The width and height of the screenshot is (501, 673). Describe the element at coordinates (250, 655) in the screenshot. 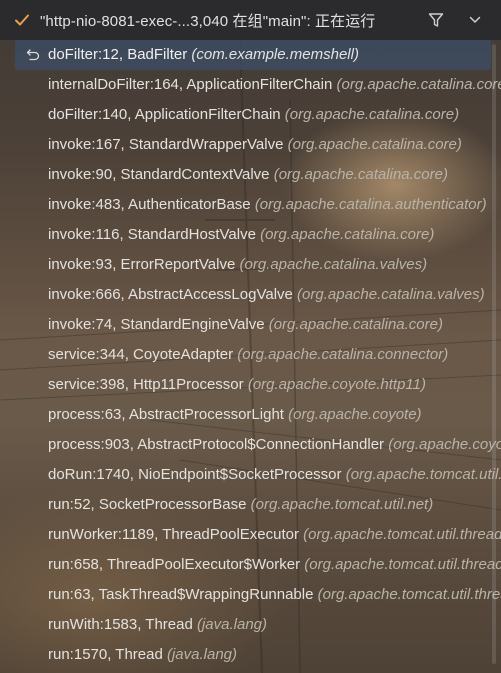

I see `stack-frame: run:1570, Thread (java.lang)` at that location.